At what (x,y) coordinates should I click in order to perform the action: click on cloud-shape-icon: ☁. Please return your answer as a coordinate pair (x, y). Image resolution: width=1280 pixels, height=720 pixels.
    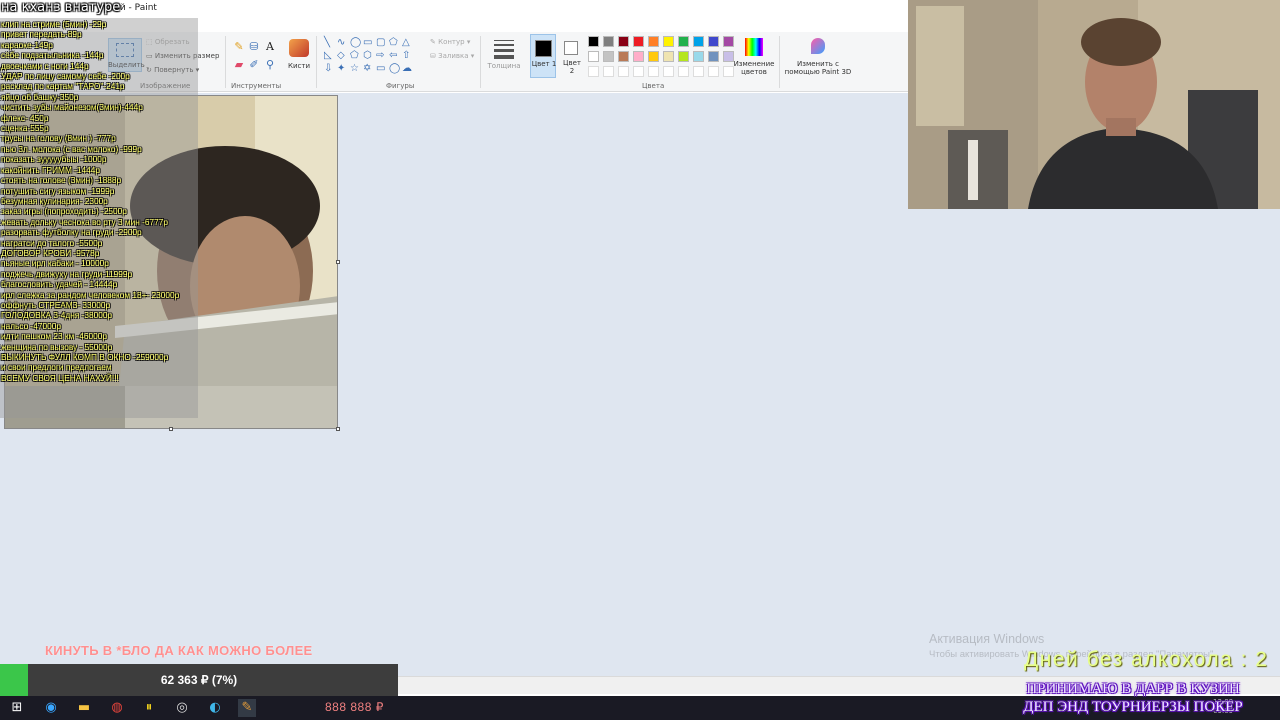
    Looking at the image, I should click on (407, 69).